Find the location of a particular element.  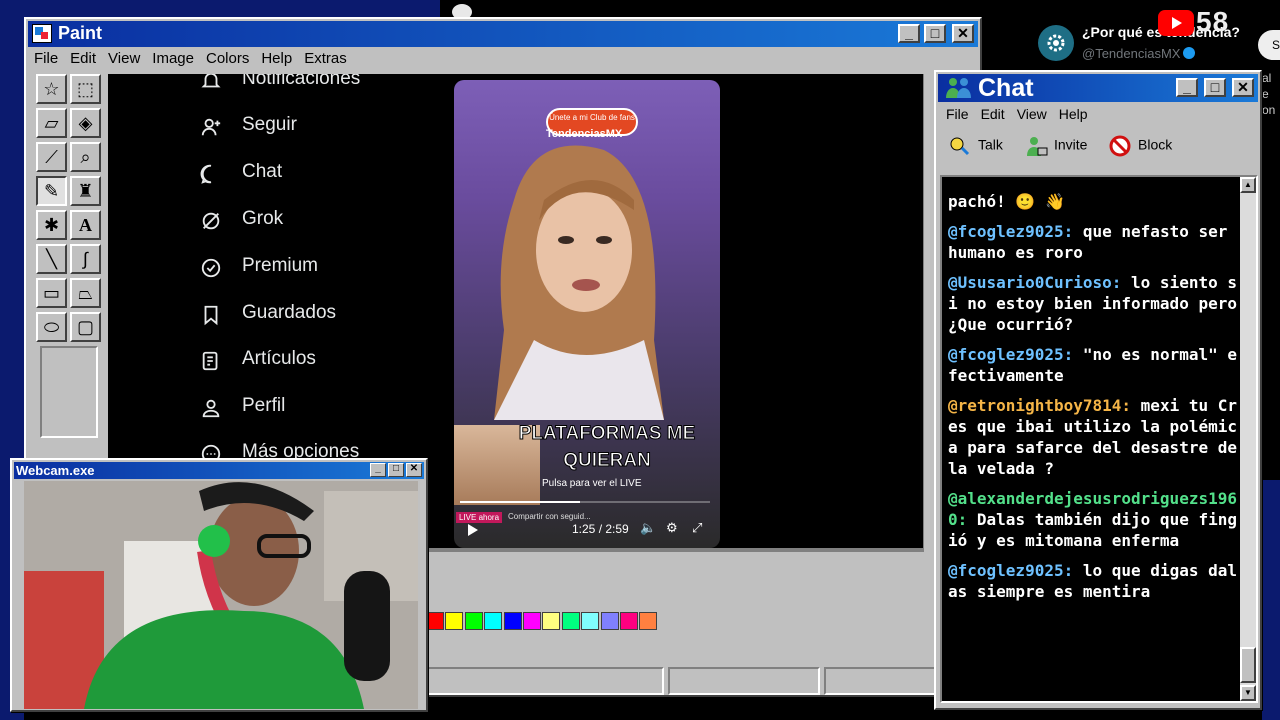

chat-username: @Ususario0Curioso: is located at coordinates (1034, 282).